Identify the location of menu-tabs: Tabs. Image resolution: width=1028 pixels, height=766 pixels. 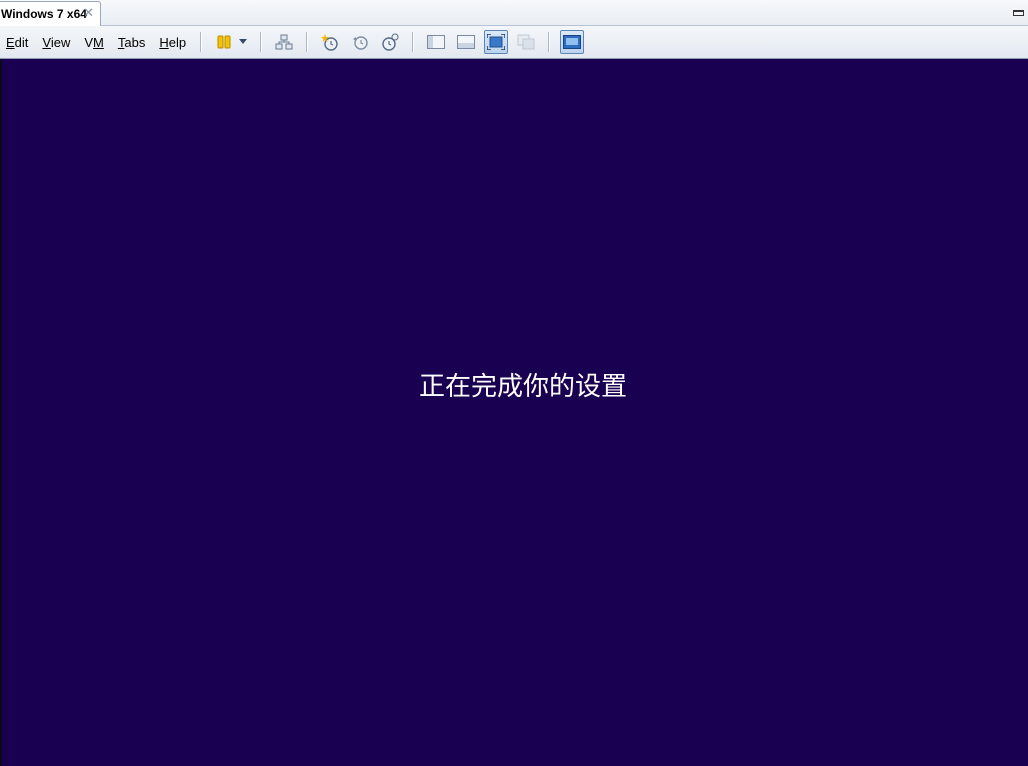
(131, 42).